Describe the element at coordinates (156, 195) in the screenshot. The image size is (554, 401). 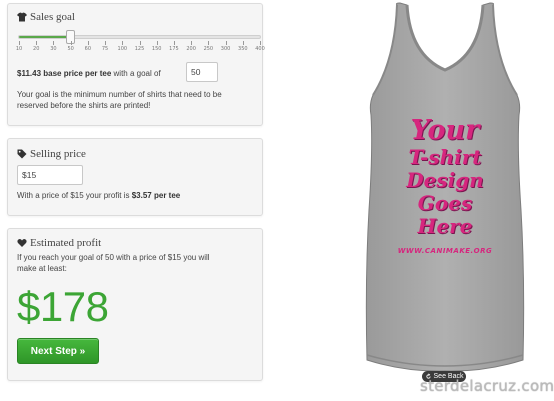
I see `profit-per-tee: $3.57 per tee` at that location.